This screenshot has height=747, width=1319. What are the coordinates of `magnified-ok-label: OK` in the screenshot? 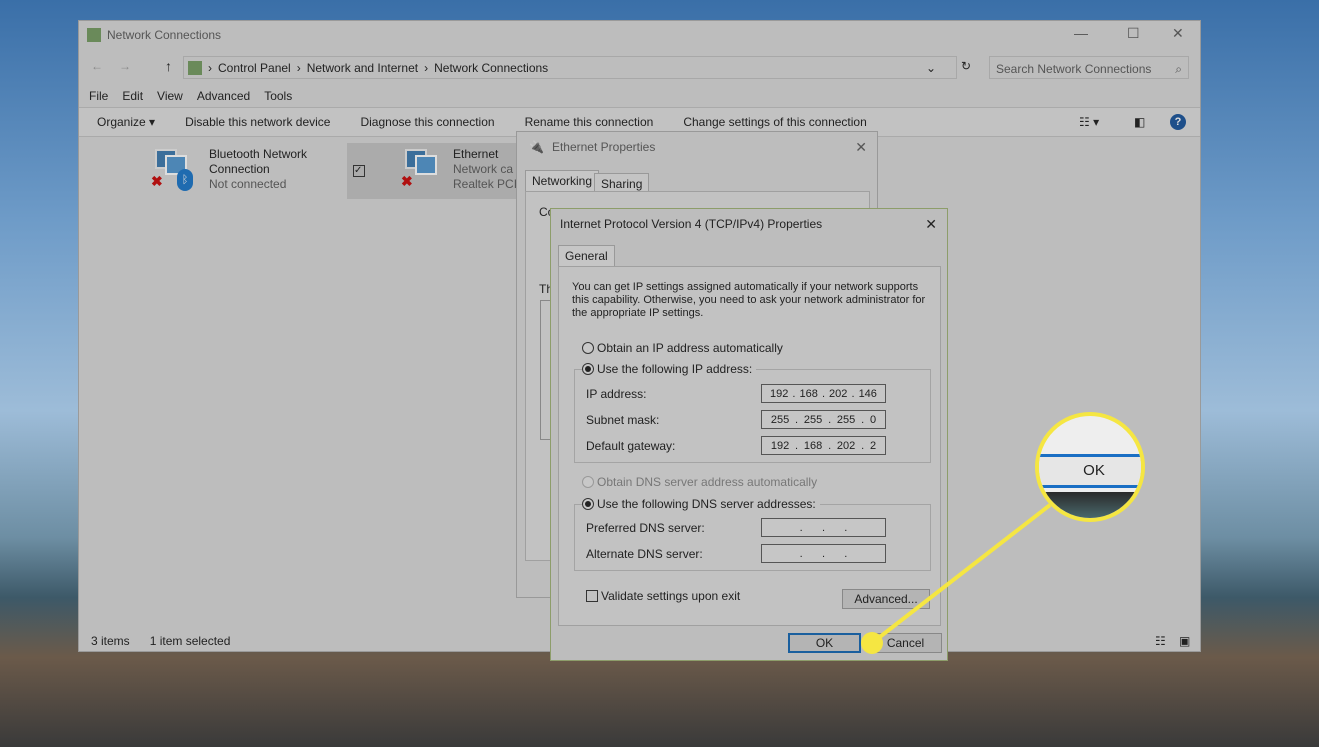 It's located at (1090, 471).